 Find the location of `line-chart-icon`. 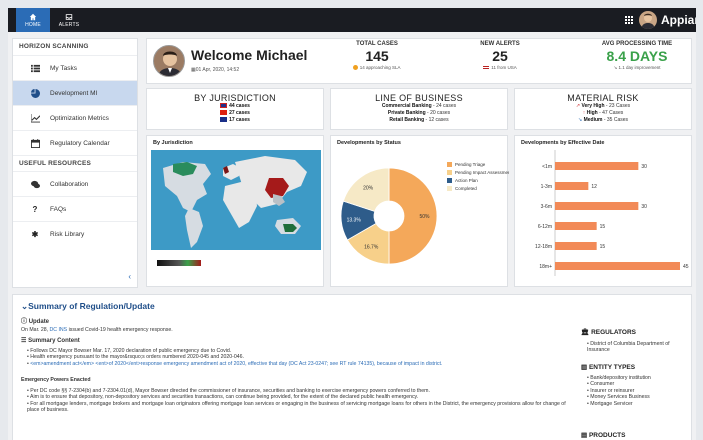

line-chart-icon is located at coordinates (35, 118).